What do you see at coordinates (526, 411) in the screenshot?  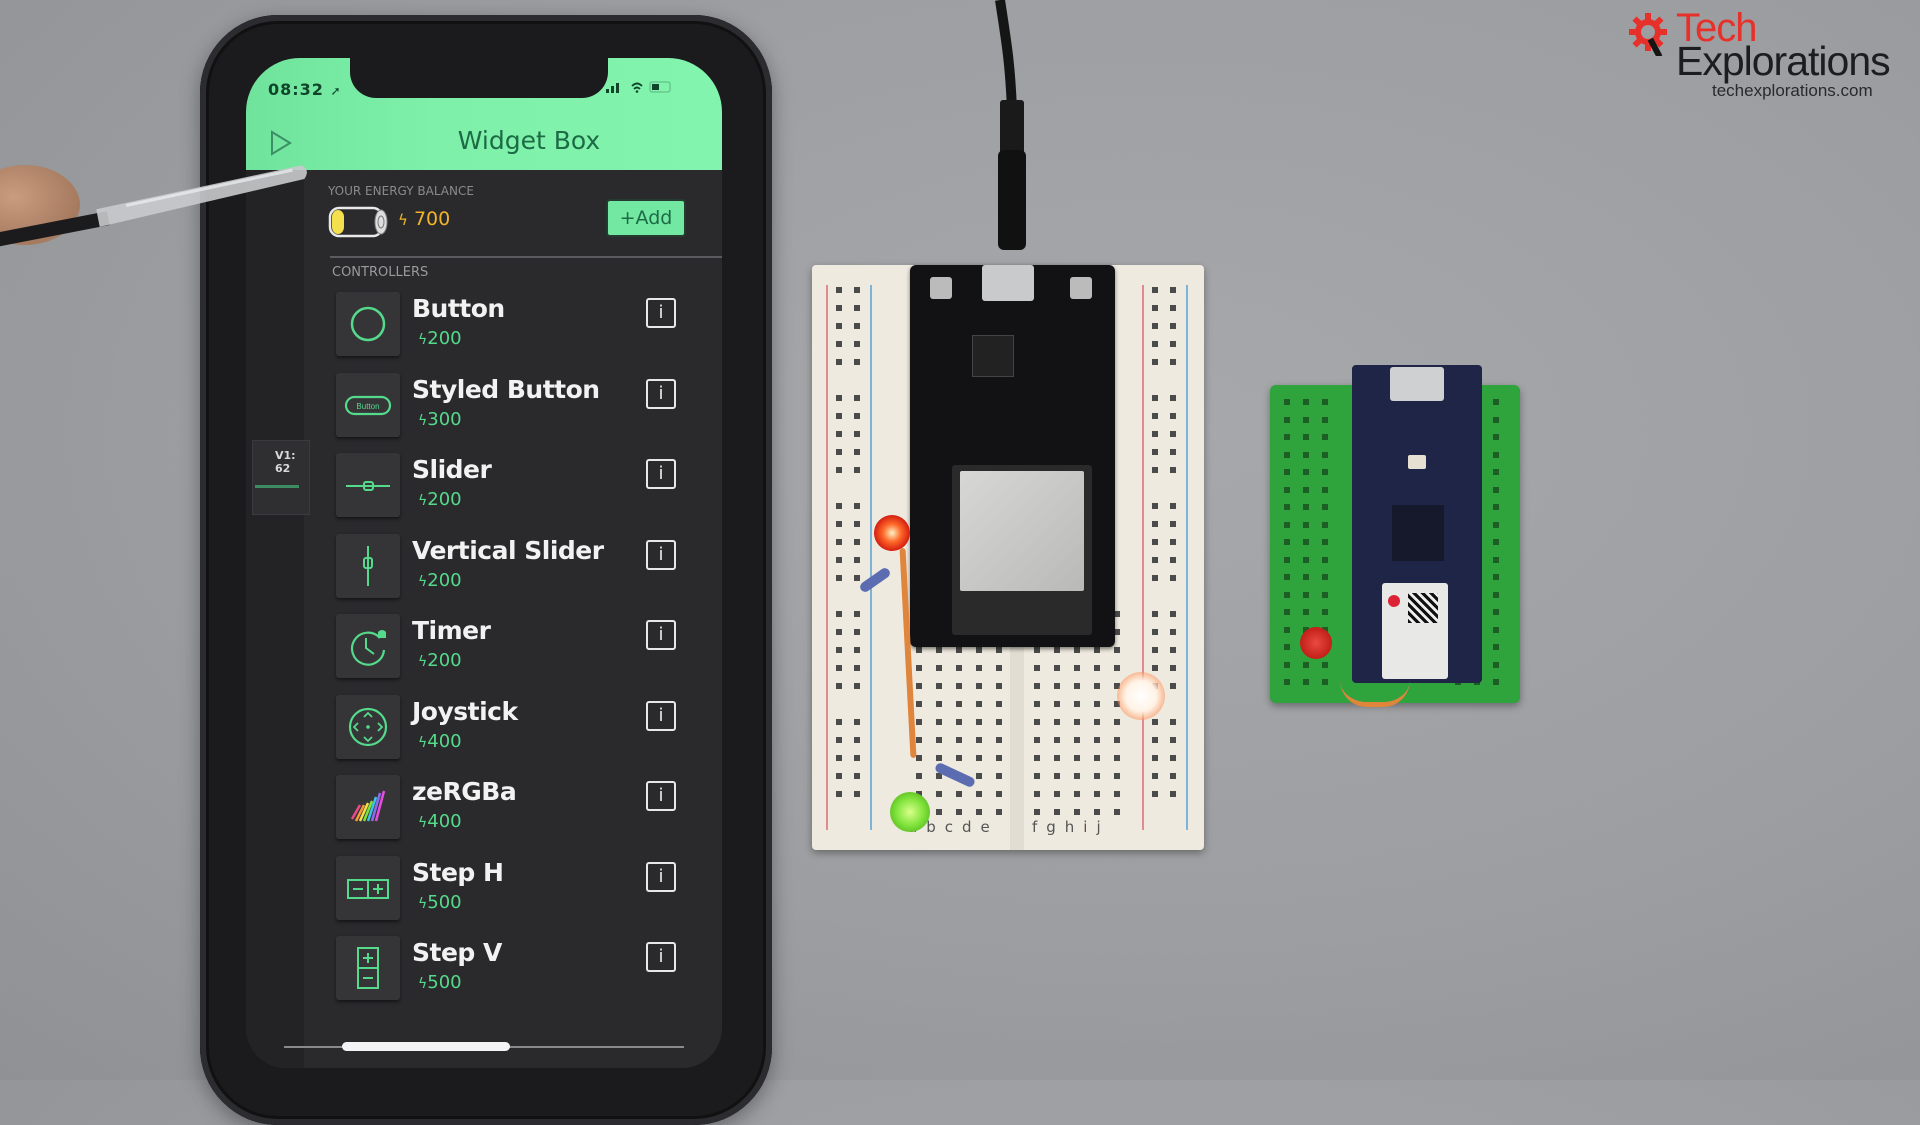 I see `widget-item-styled-button: Button Styled Button ϟ300 i` at bounding box center [526, 411].